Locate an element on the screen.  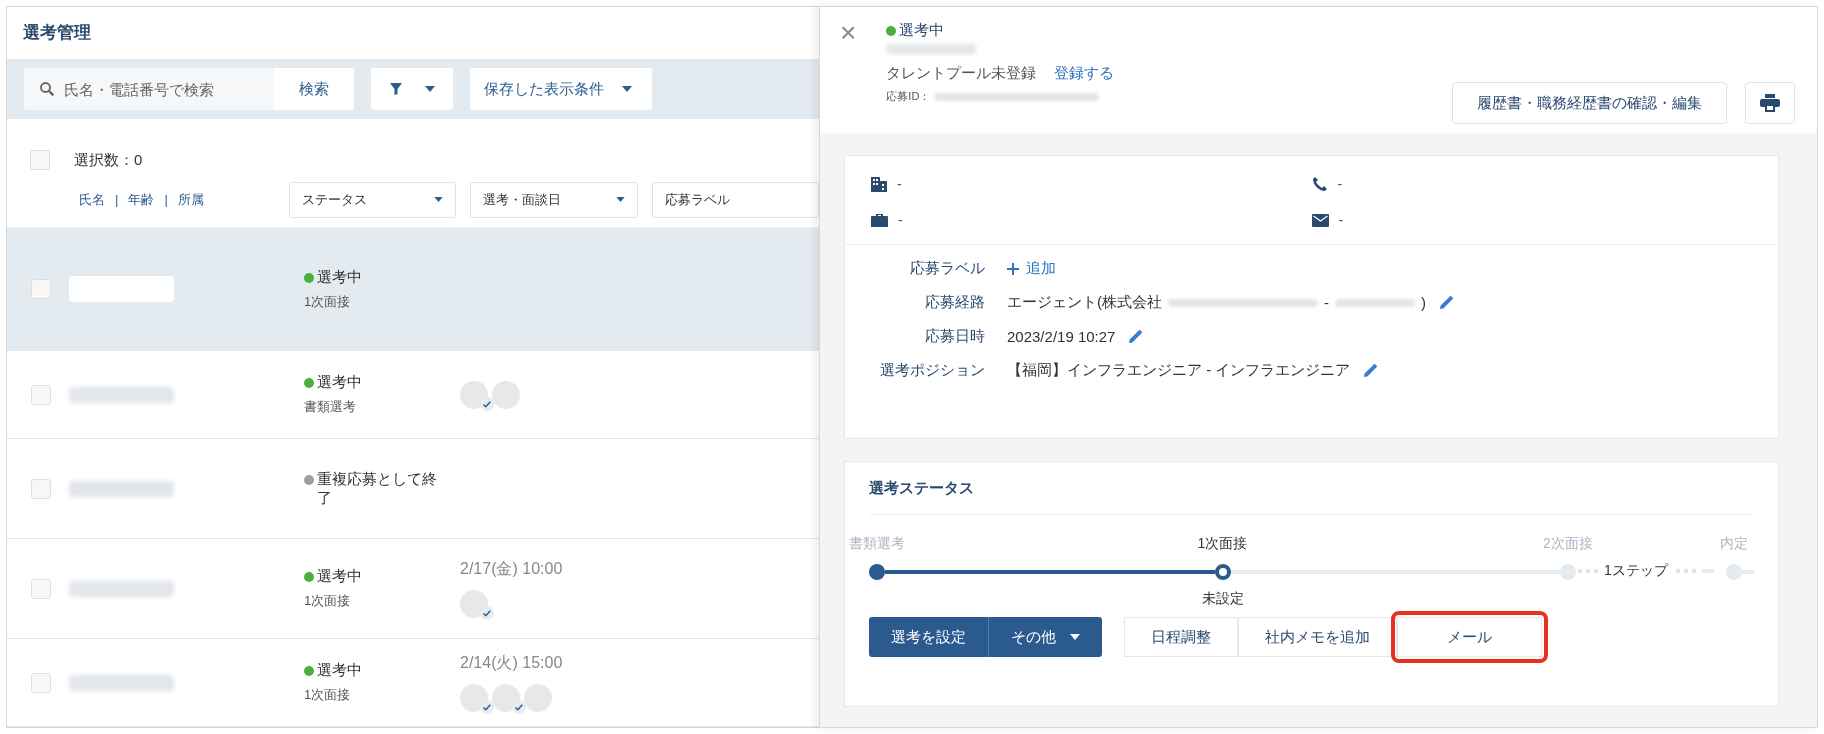
building-icon is located at coordinates (879, 184).